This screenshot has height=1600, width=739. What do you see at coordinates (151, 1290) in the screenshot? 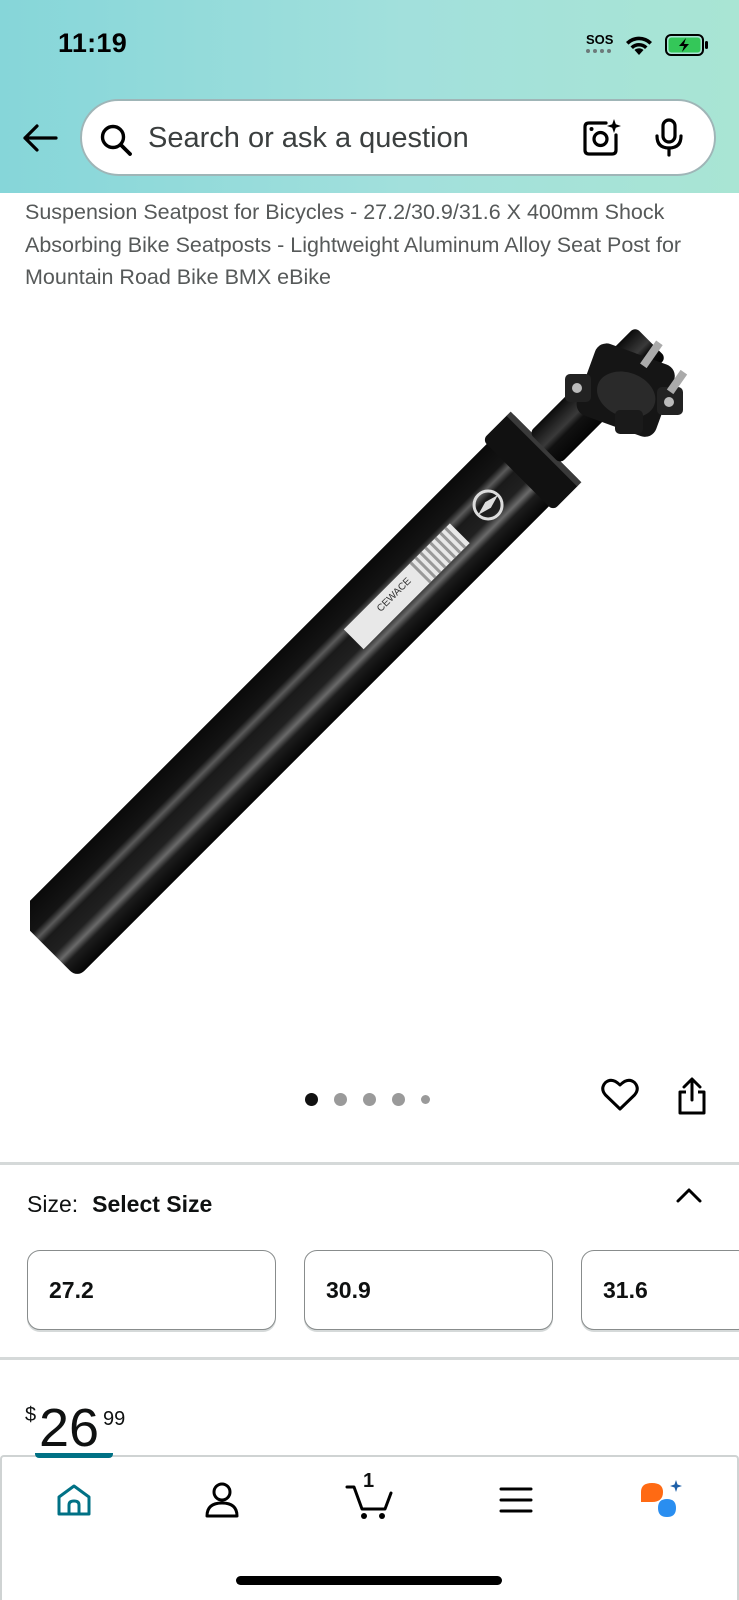
I see `size-option: 27.2` at bounding box center [151, 1290].